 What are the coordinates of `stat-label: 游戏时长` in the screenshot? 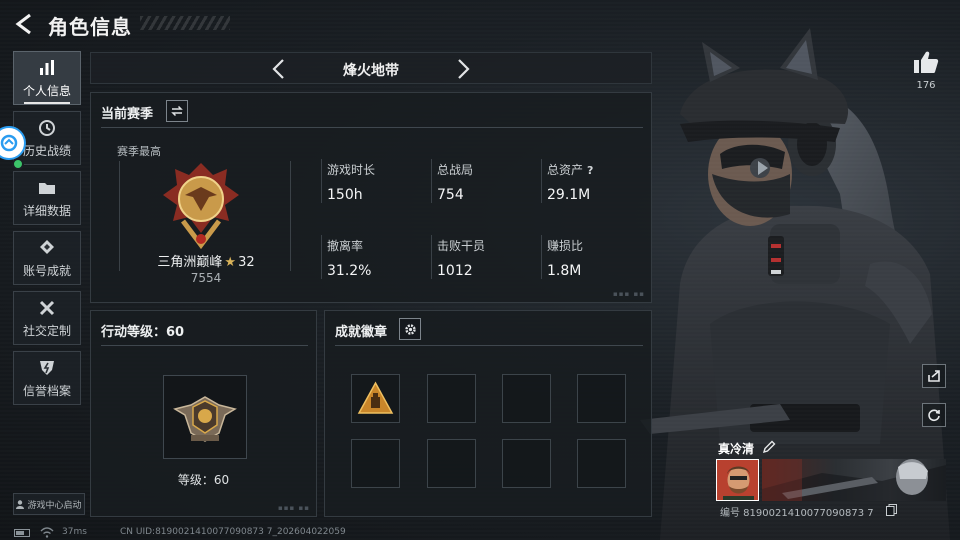 It's located at (351, 170).